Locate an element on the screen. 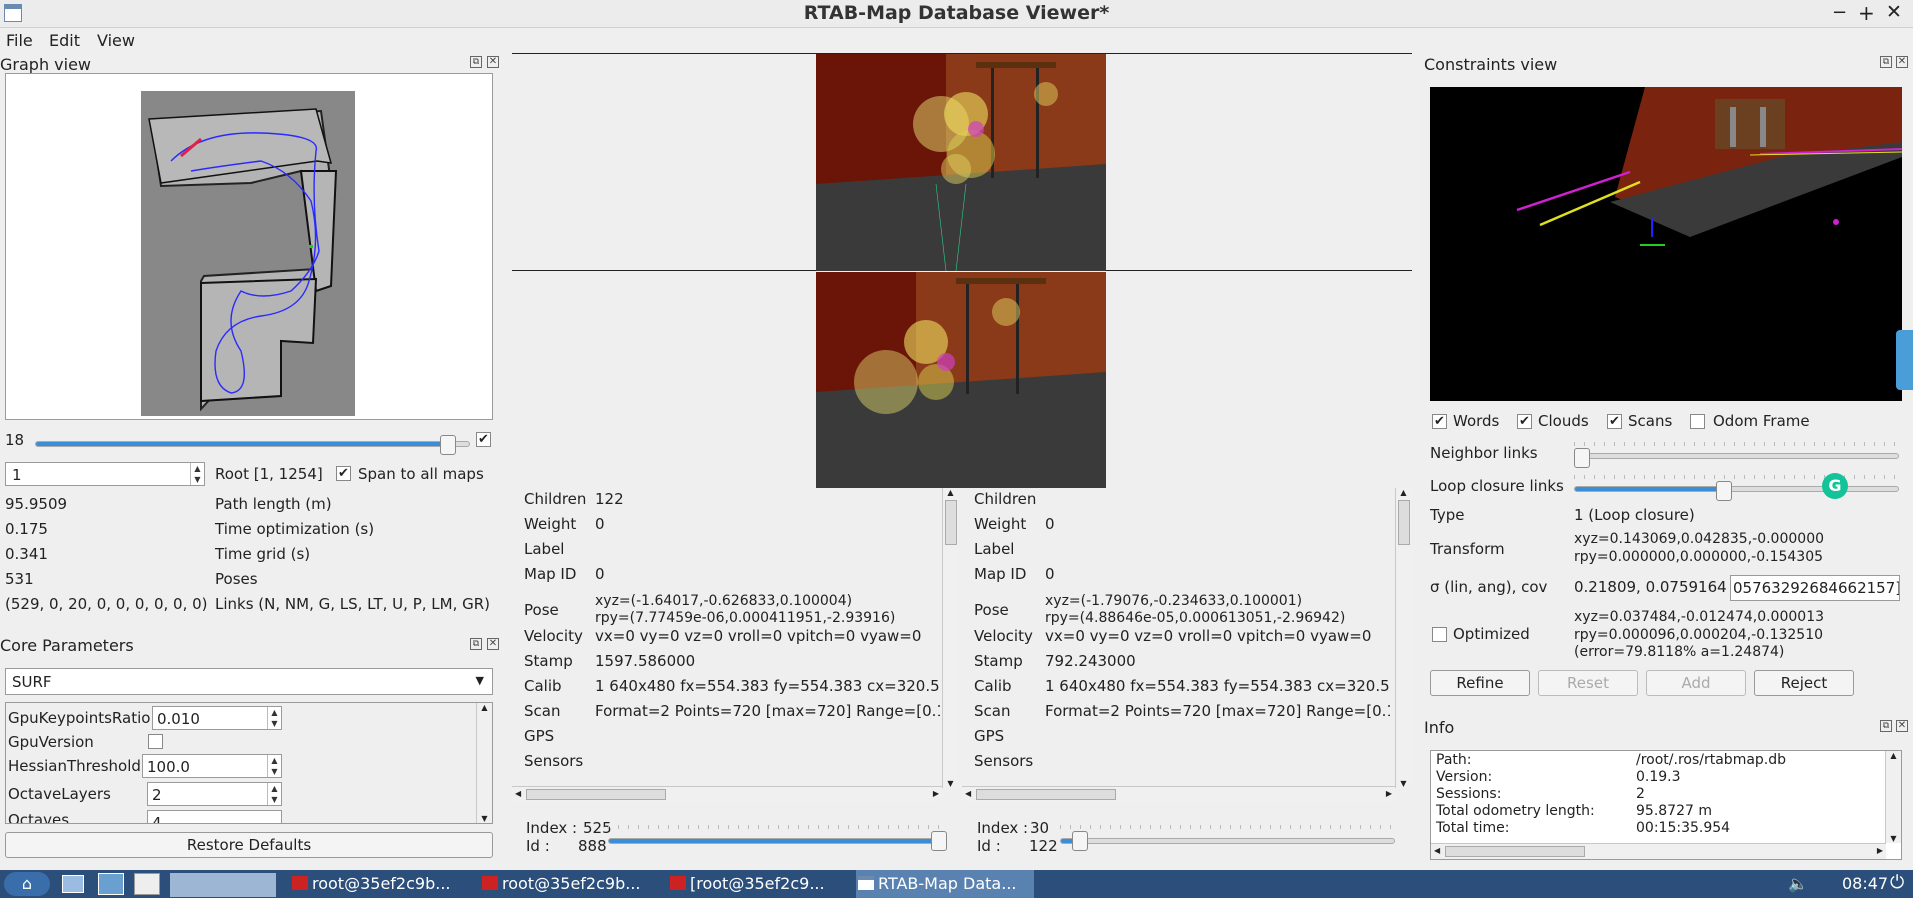 This screenshot has width=1913, height=898. graph-slider-handle is located at coordinates (448, 445).